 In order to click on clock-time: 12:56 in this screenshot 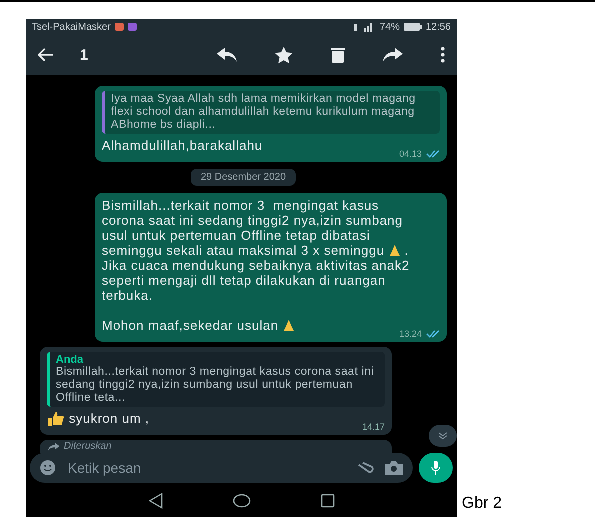, I will do `click(438, 27)`.